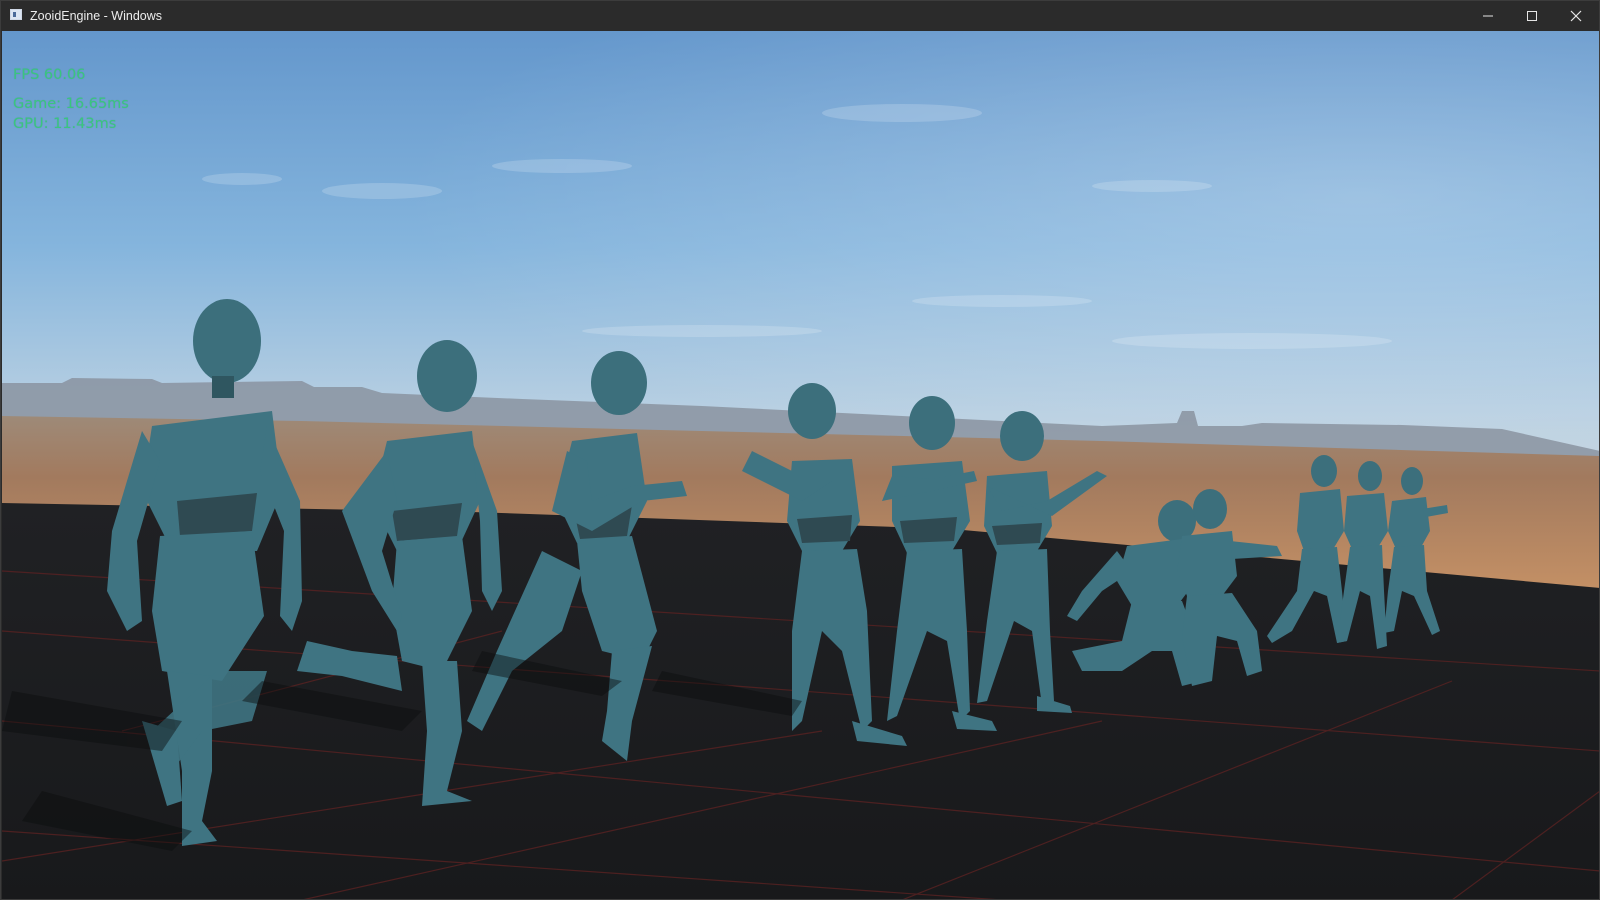  I want to click on minimize-button, so click(1488, 16).